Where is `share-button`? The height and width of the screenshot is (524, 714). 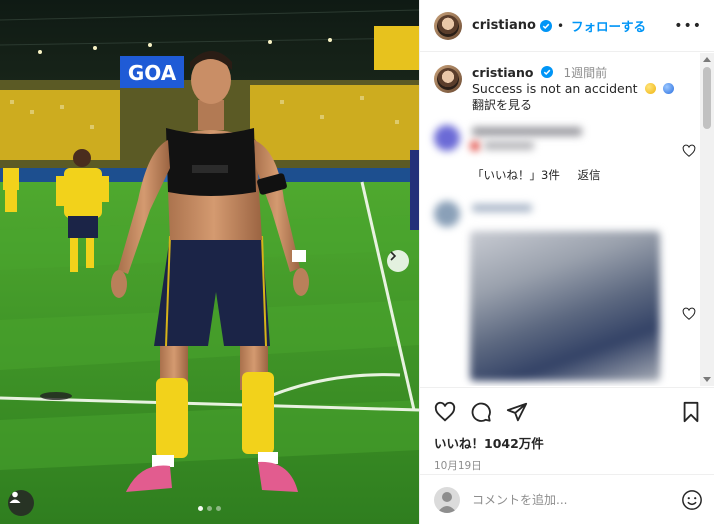
share-button is located at coordinates (517, 412).